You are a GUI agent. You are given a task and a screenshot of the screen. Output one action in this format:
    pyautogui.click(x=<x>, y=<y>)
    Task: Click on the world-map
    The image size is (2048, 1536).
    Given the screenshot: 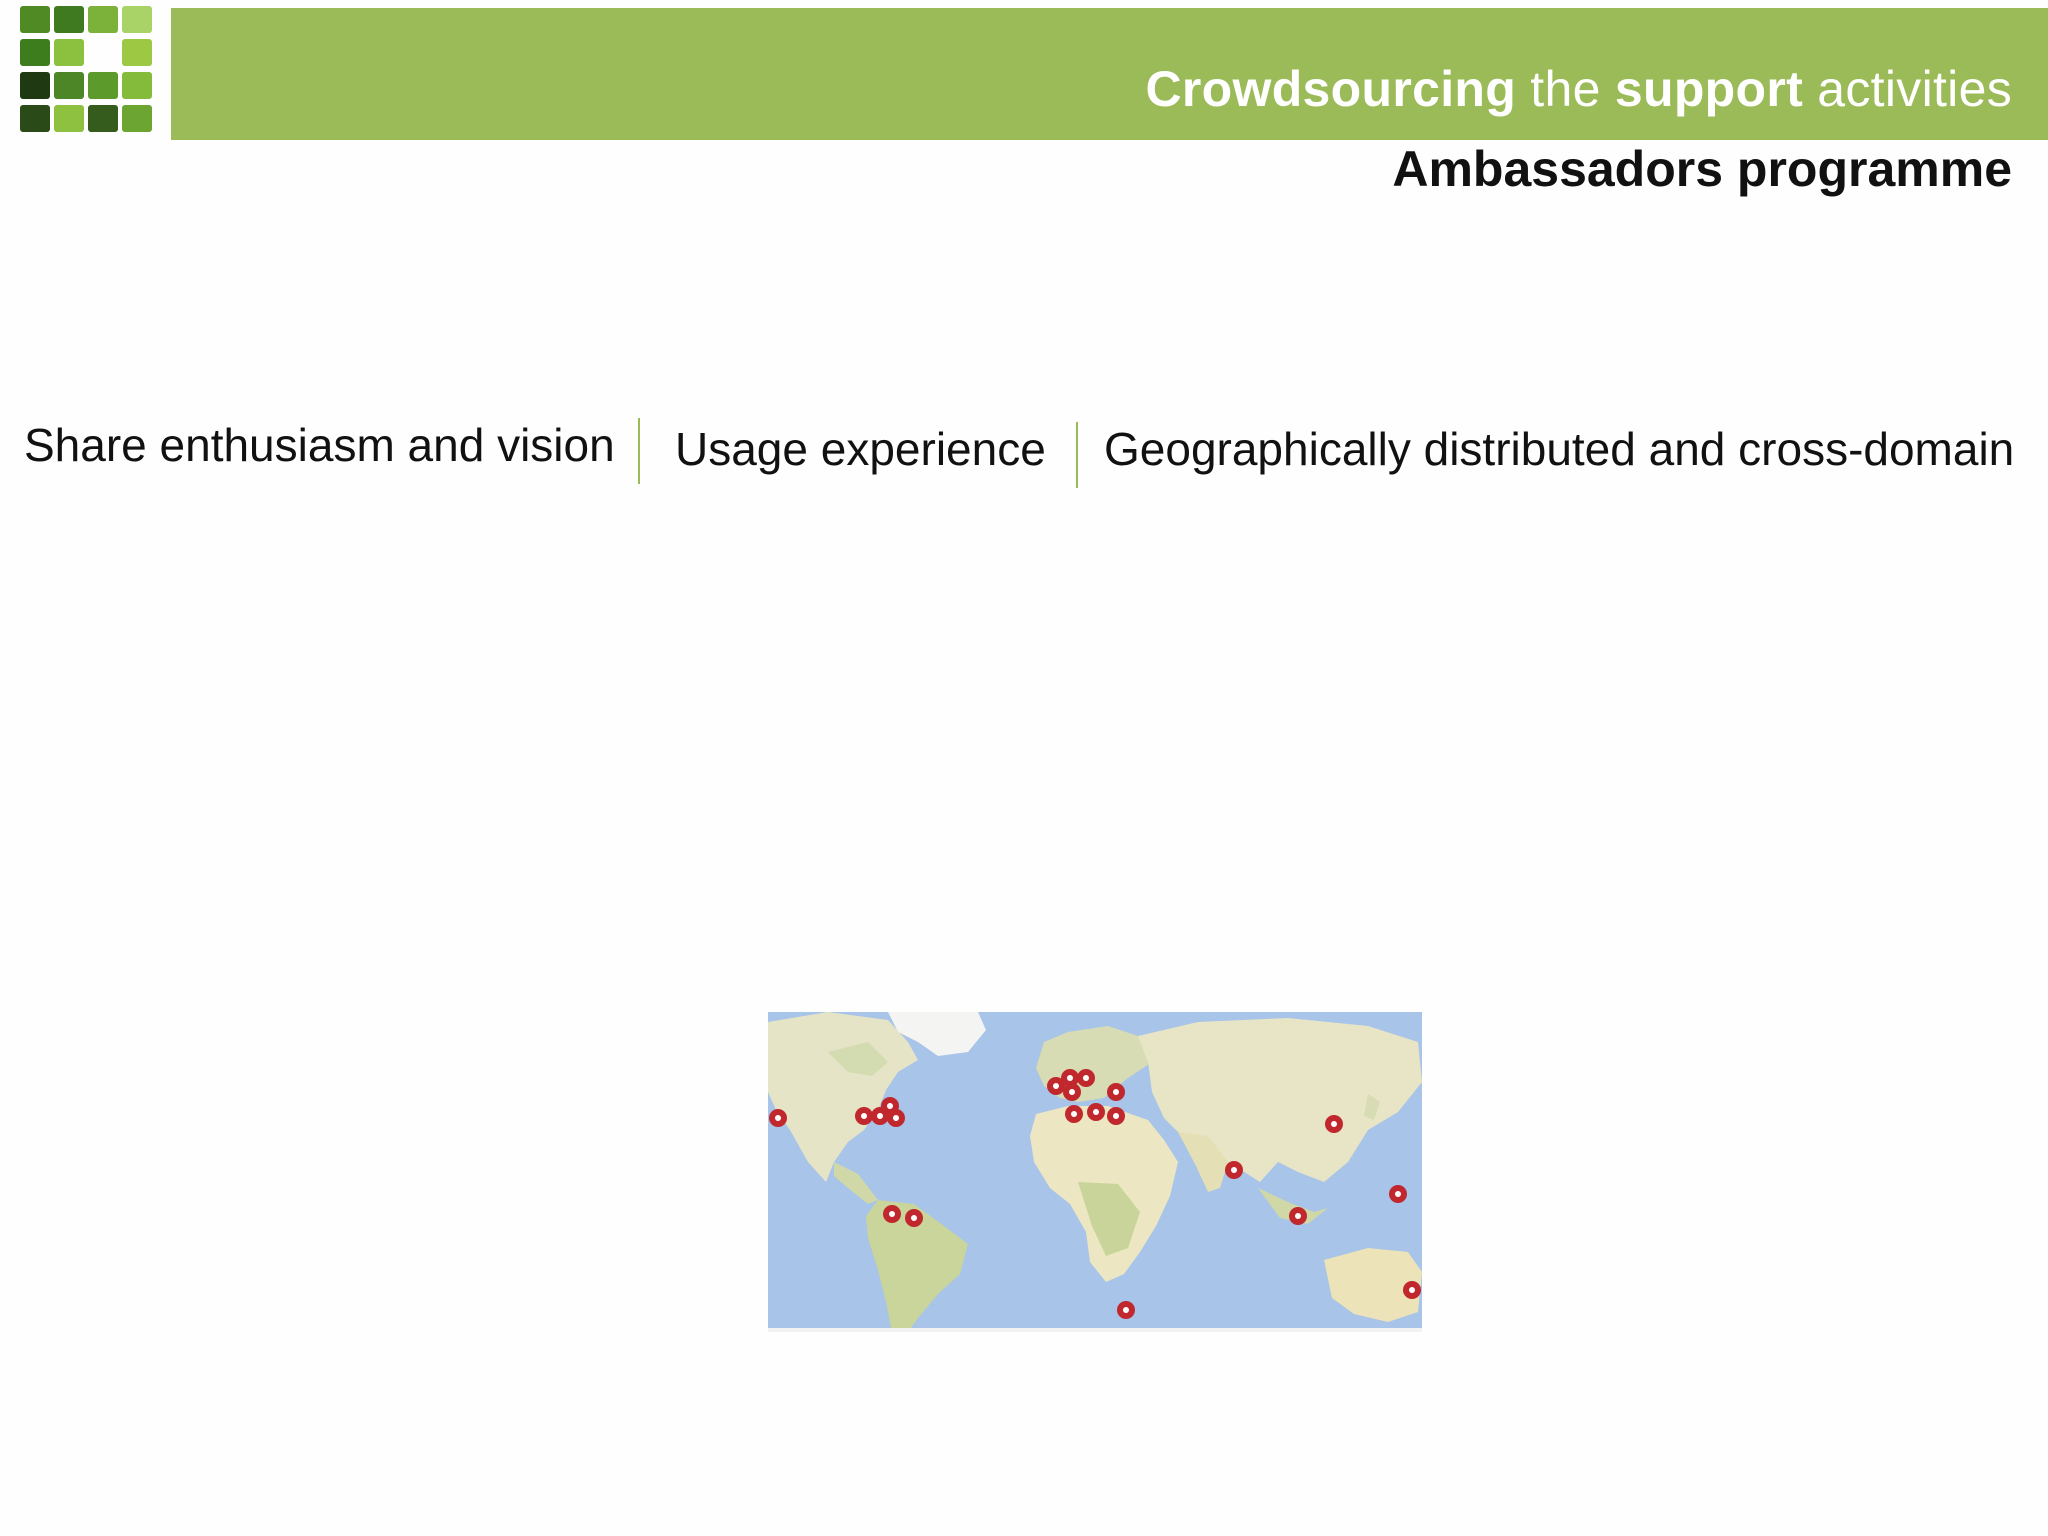 What is the action you would take?
    pyautogui.click(x=1095, y=1172)
    